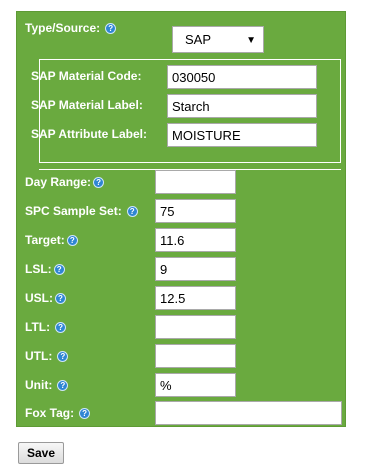 The image size is (368, 473). Describe the element at coordinates (195, 211) in the screenshot. I see `spc-sample-set-input` at that location.